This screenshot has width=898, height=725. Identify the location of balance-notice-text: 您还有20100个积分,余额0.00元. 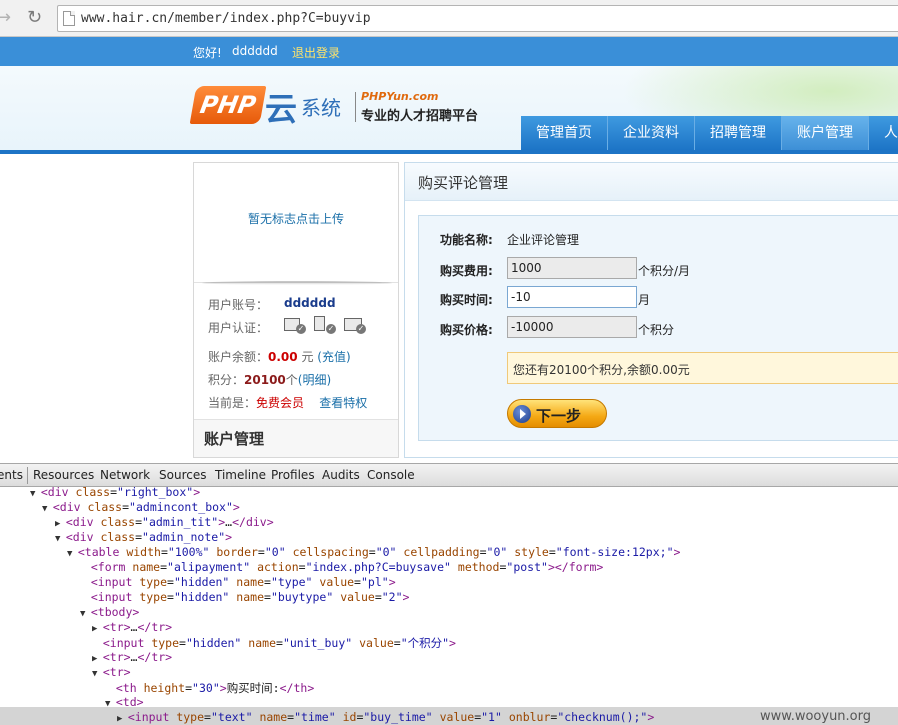
(601, 370).